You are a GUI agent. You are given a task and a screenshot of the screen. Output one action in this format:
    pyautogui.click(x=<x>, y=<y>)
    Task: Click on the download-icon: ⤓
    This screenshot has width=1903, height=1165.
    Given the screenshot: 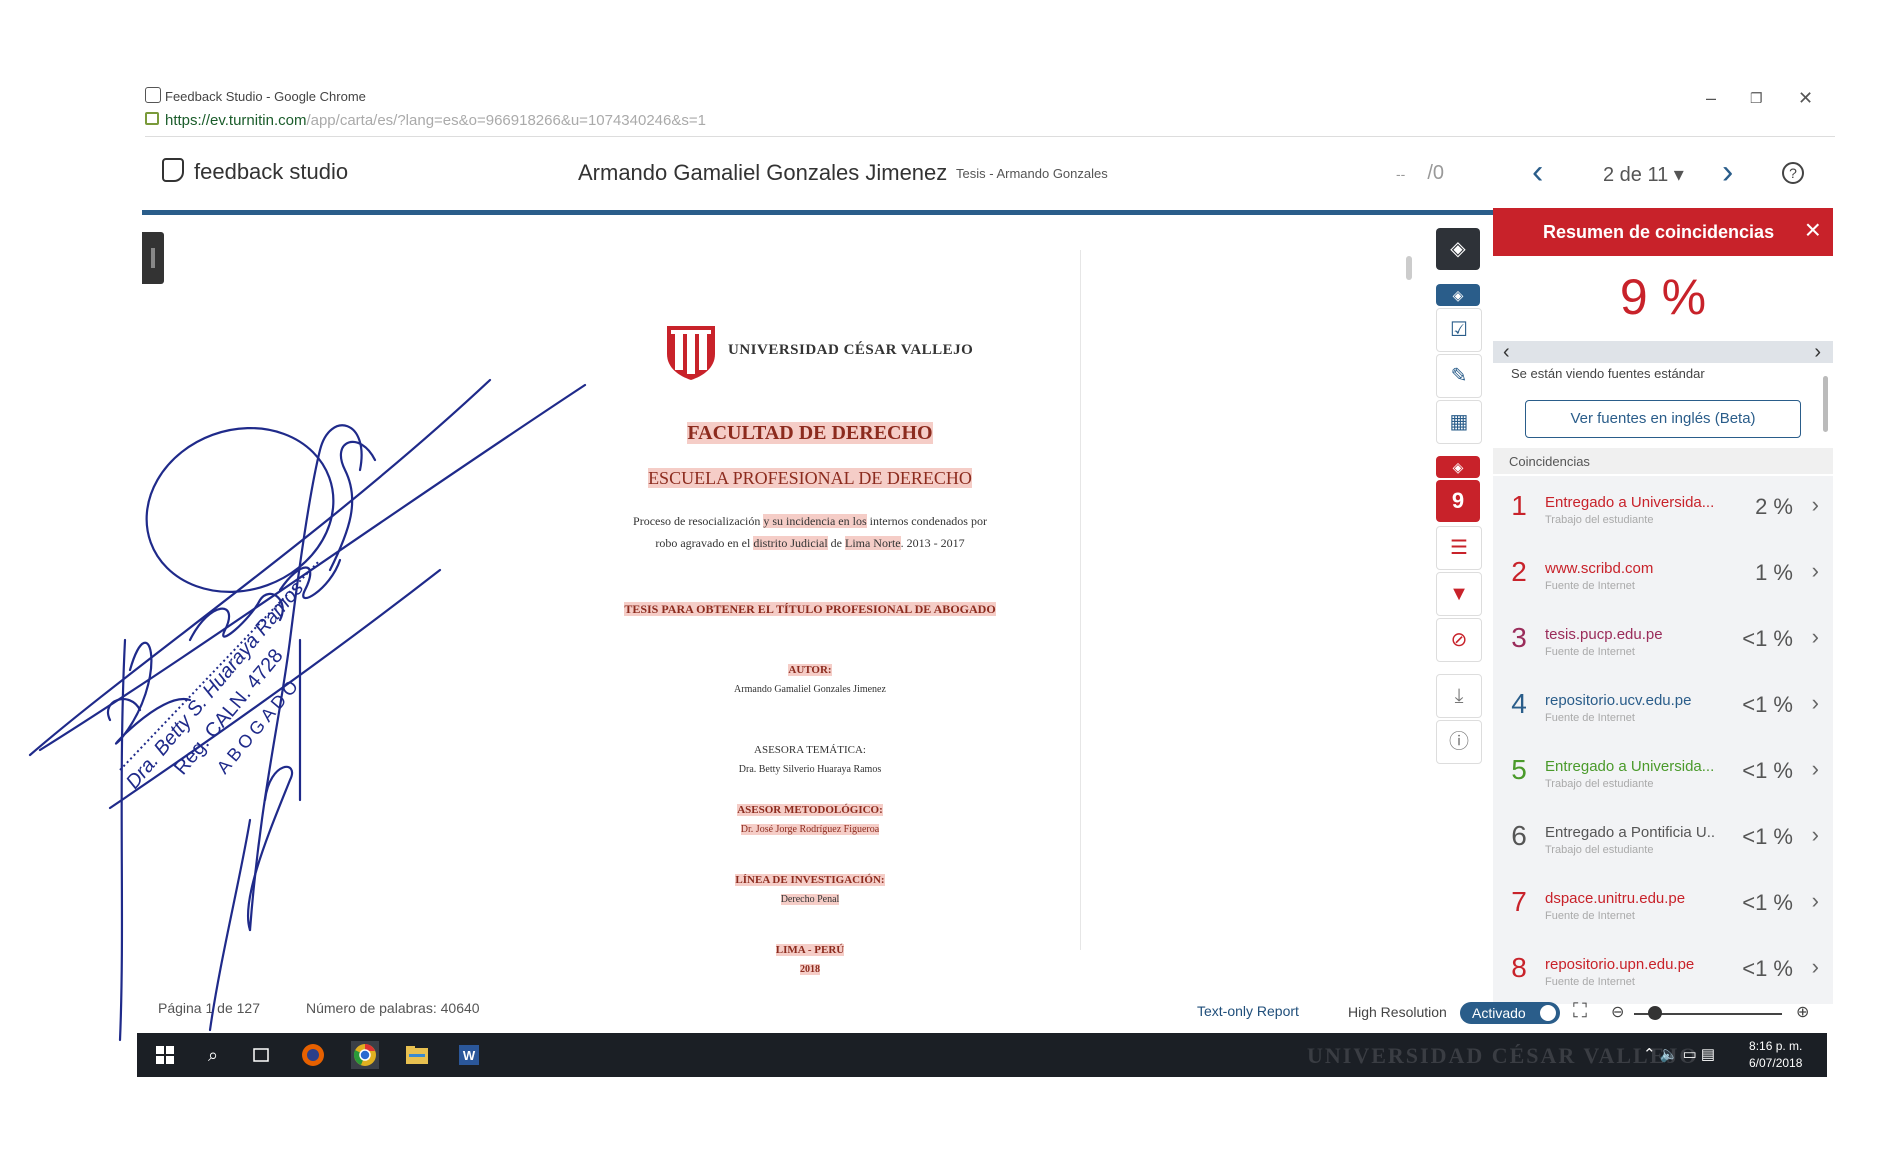 What is the action you would take?
    pyautogui.click(x=1459, y=696)
    